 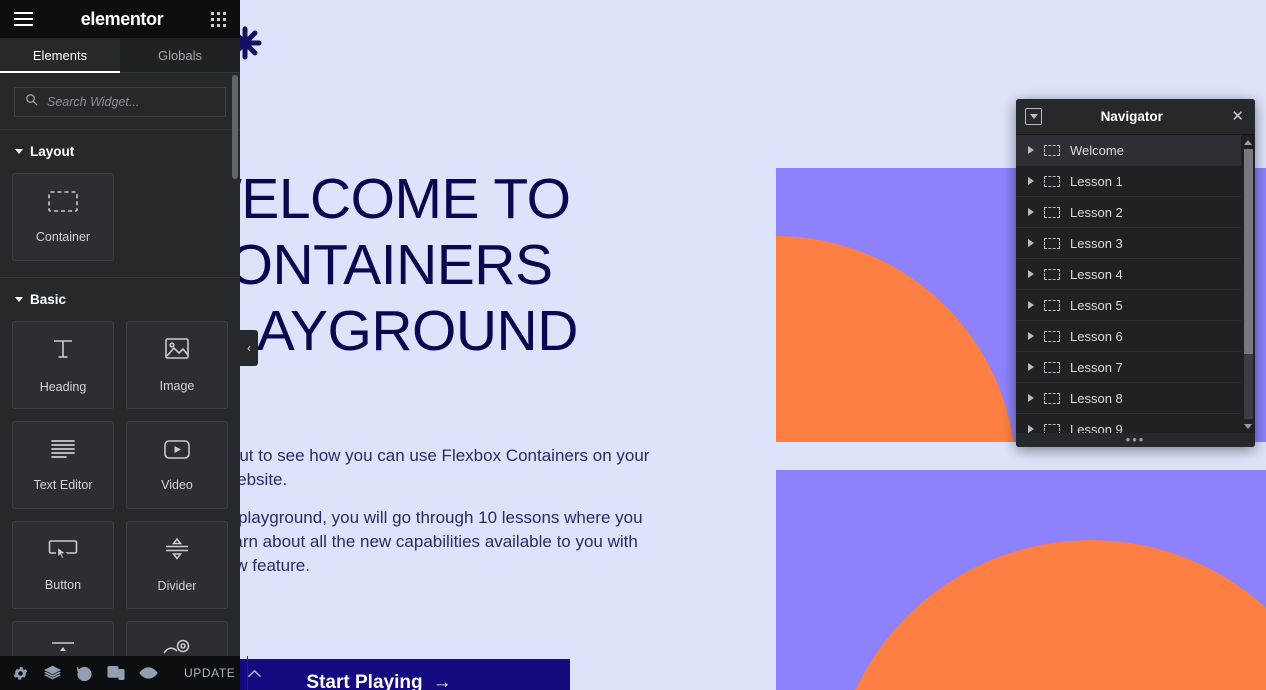 I want to click on navigator-scrollbar, so click(x=1248, y=284).